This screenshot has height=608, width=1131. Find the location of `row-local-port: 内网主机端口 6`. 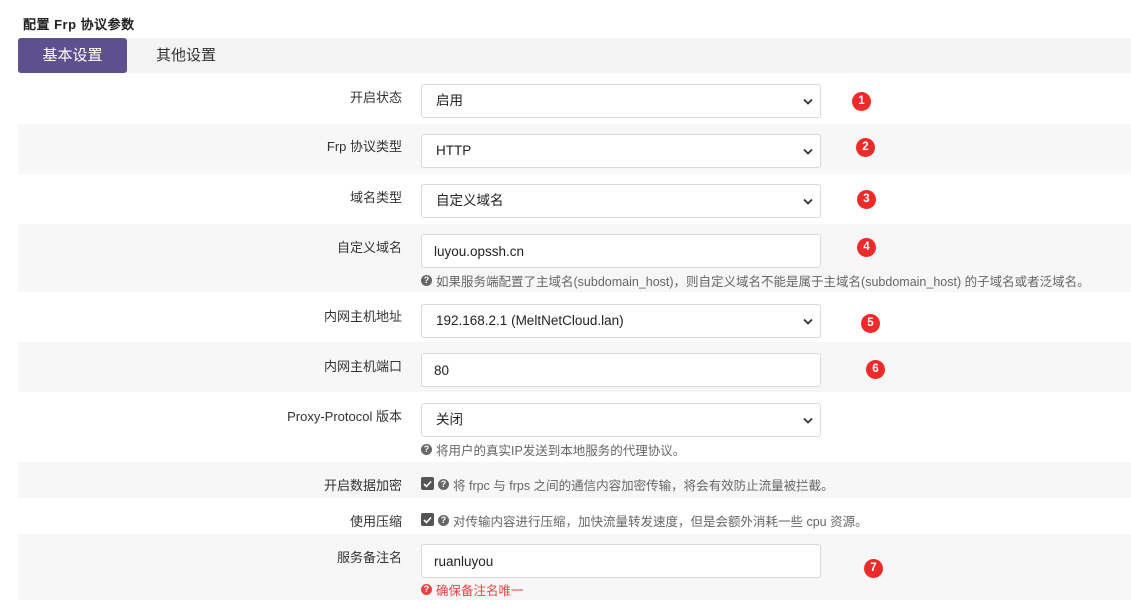

row-local-port: 内网主机端口 6 is located at coordinates (574, 367).